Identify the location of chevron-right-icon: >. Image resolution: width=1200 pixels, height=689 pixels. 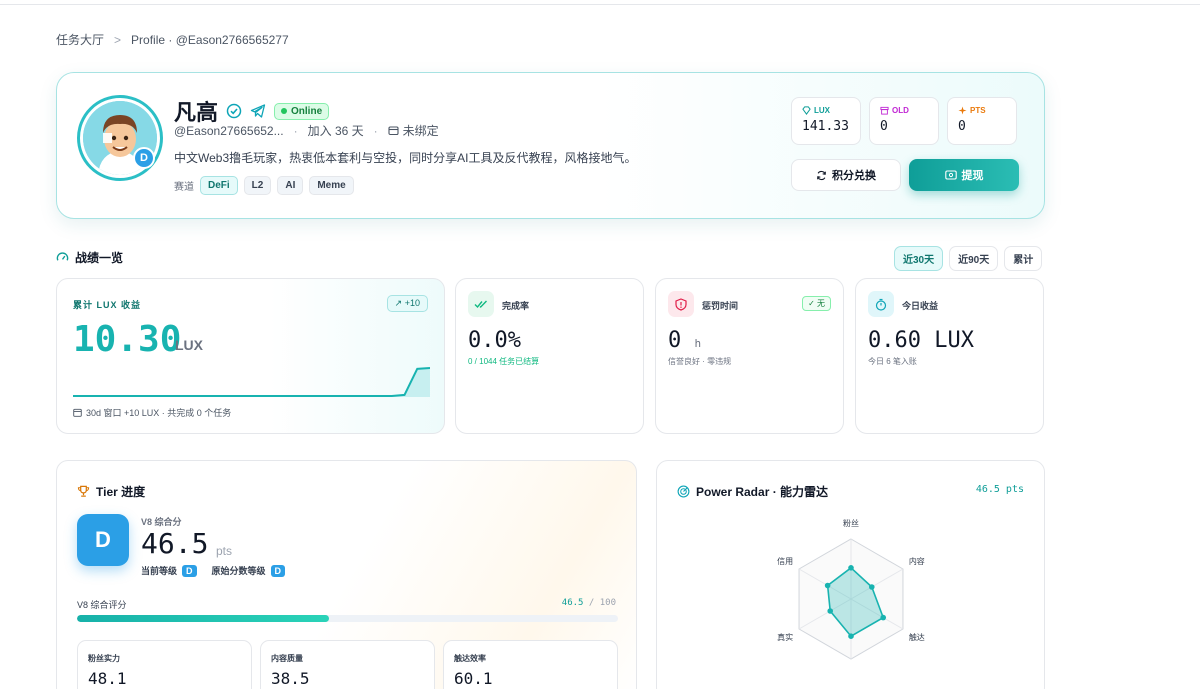
(118, 39).